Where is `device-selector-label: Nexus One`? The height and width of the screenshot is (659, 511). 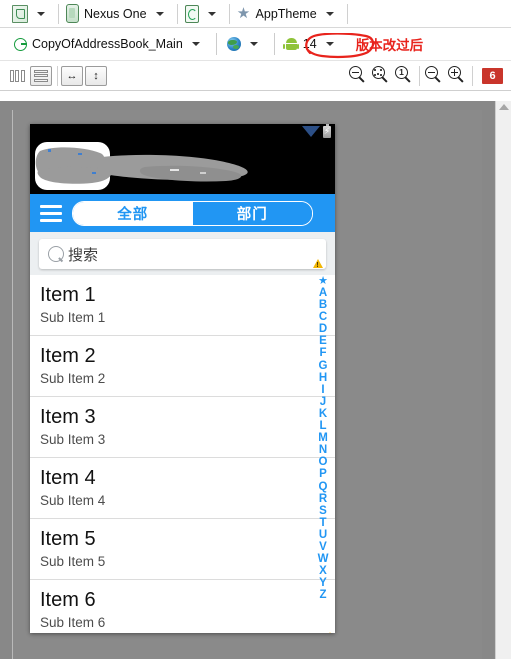 device-selector-label: Nexus One is located at coordinates (115, 13).